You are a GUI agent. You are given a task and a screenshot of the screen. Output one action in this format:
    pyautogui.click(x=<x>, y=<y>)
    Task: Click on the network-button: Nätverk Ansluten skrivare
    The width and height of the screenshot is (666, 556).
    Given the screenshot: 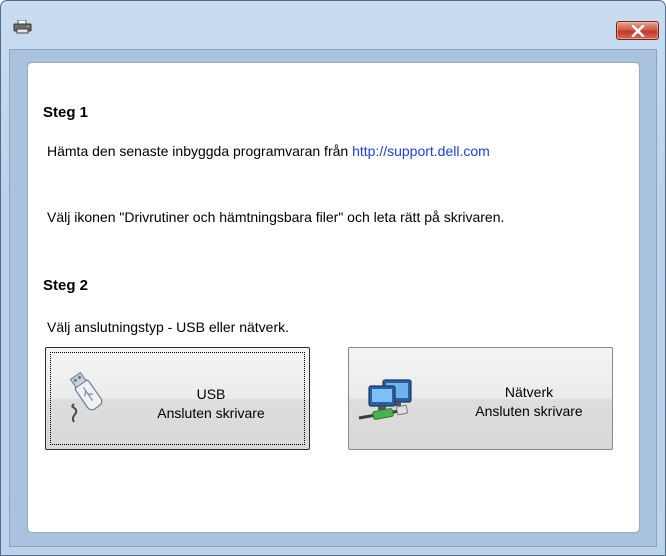 What is the action you would take?
    pyautogui.click(x=480, y=398)
    